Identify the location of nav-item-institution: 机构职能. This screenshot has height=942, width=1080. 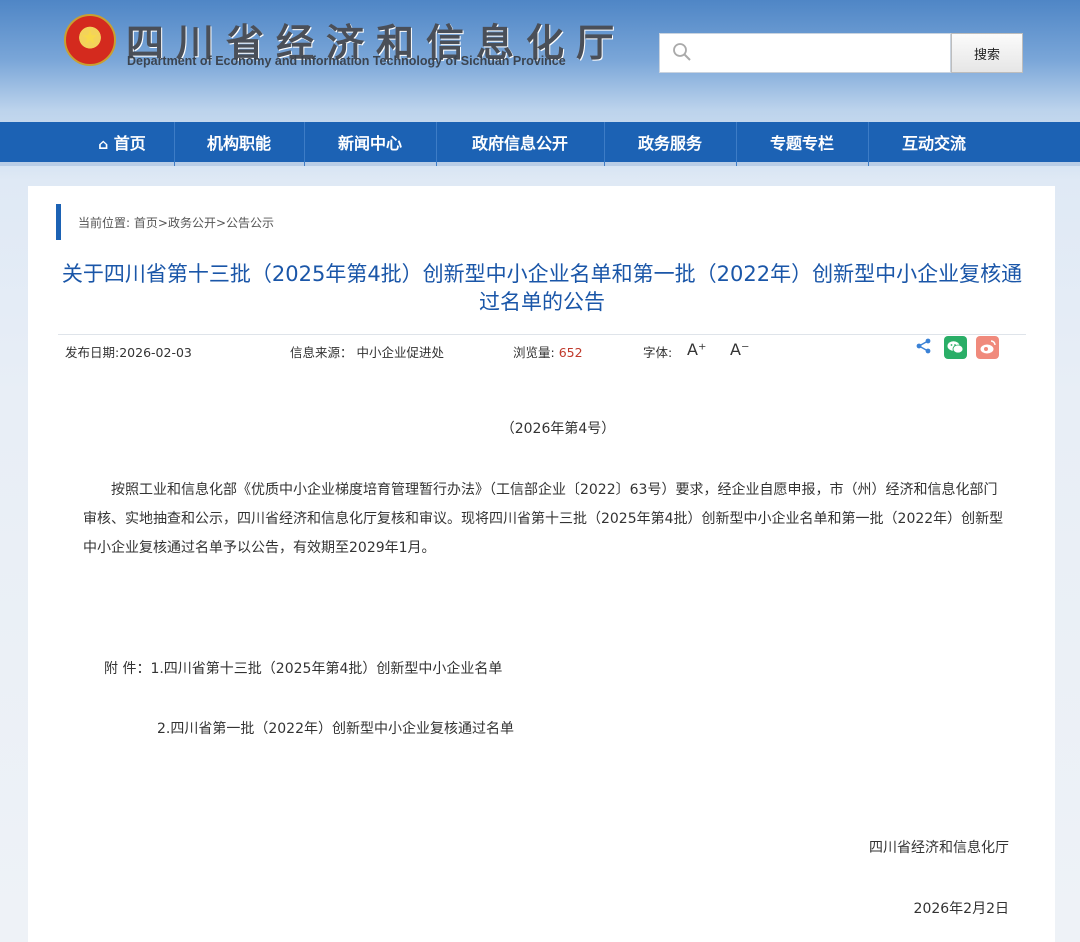
(239, 144).